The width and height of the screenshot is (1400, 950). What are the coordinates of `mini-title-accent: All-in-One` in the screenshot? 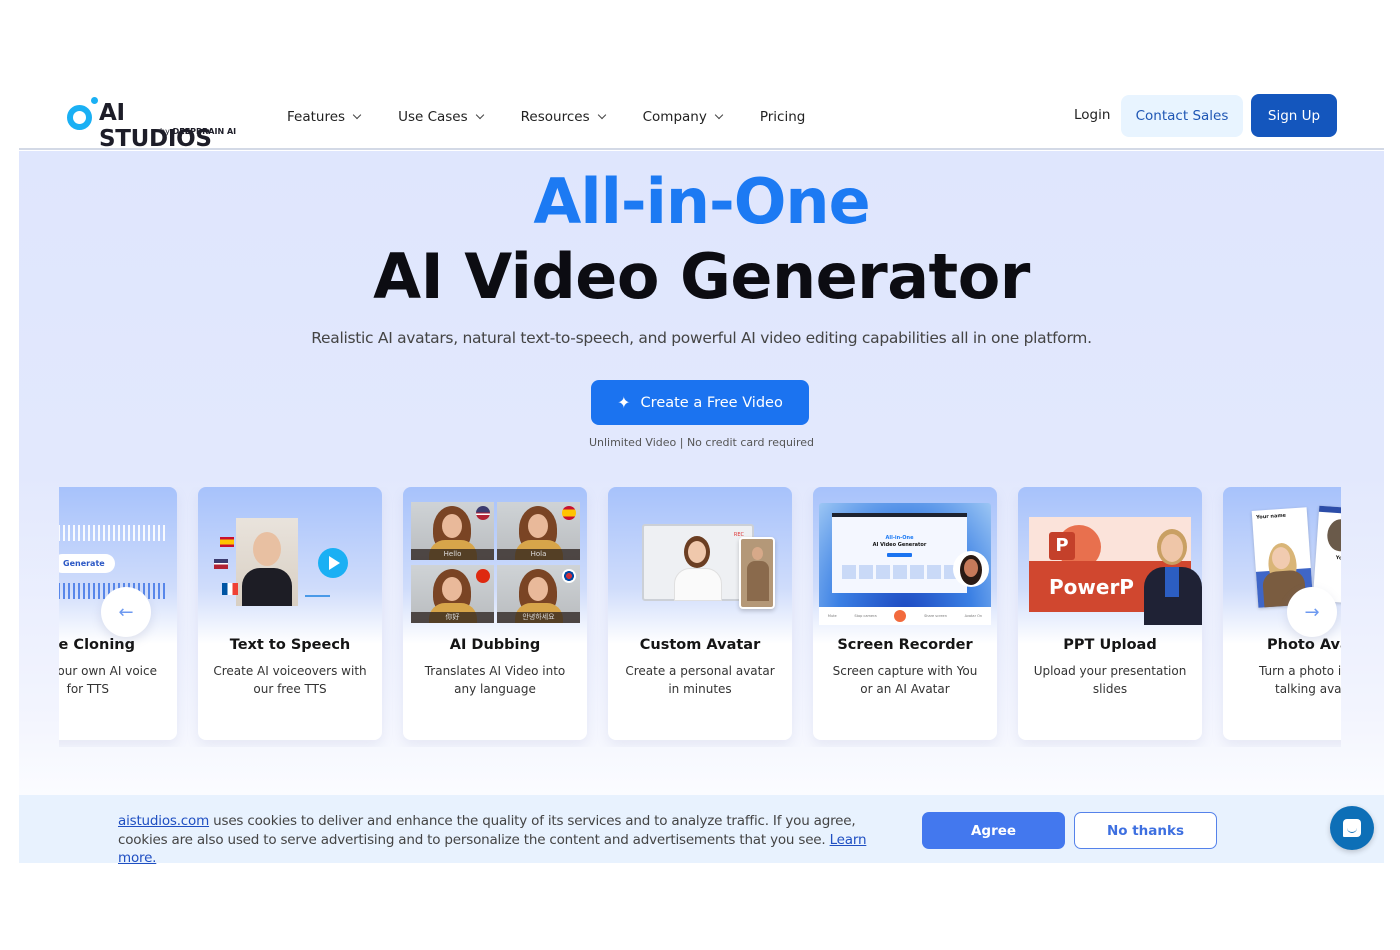 It's located at (899, 538).